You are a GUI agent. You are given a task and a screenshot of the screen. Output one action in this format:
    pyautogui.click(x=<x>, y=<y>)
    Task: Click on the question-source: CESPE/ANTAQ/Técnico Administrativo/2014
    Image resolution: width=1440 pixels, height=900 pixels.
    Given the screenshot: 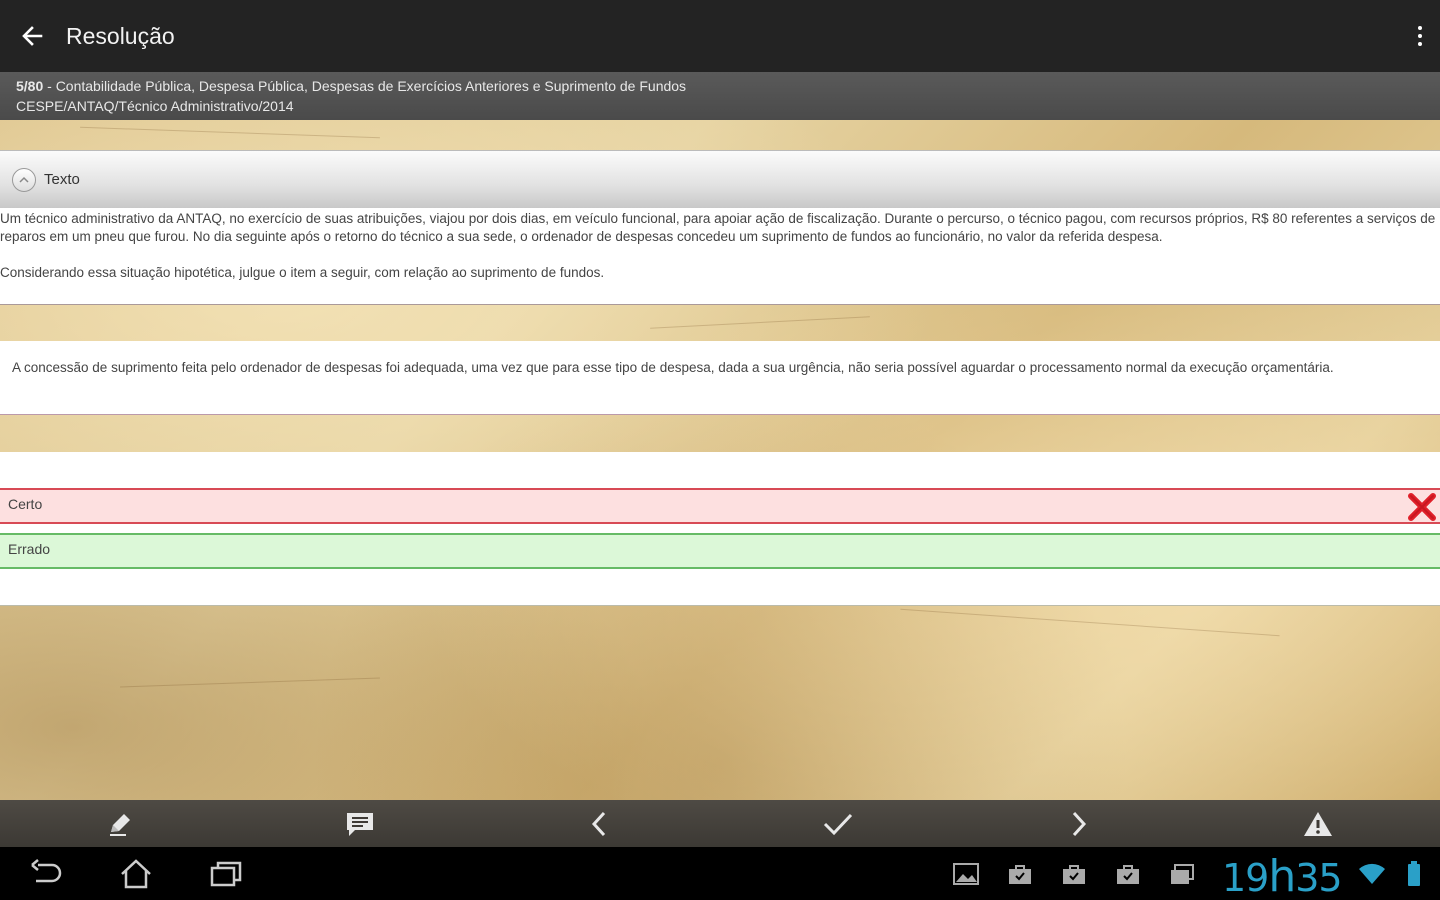 What is the action you would take?
    pyautogui.click(x=155, y=106)
    